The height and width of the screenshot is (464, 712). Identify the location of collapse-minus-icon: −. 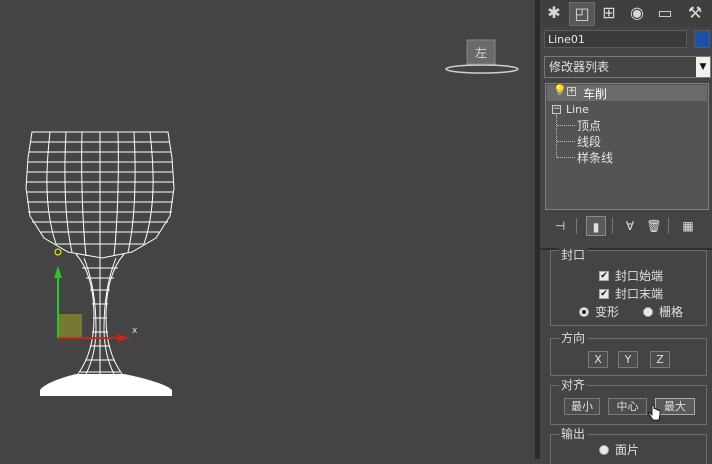
(556, 109).